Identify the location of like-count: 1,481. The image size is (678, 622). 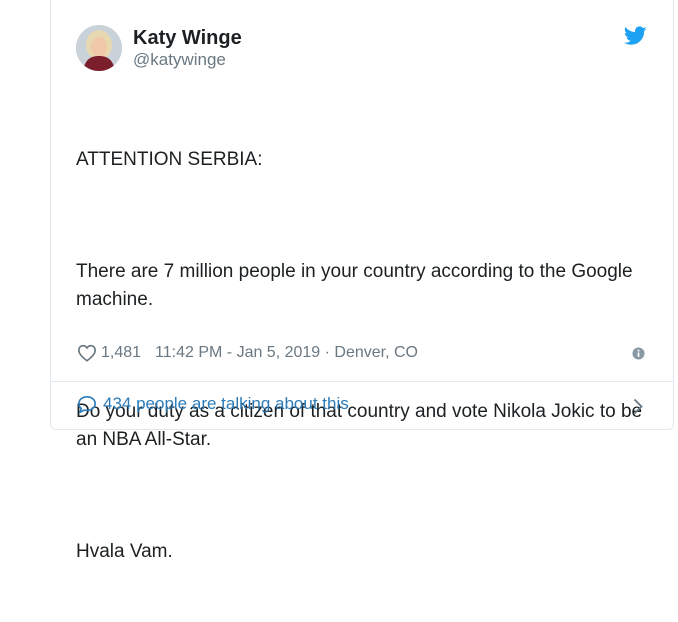
(121, 353).